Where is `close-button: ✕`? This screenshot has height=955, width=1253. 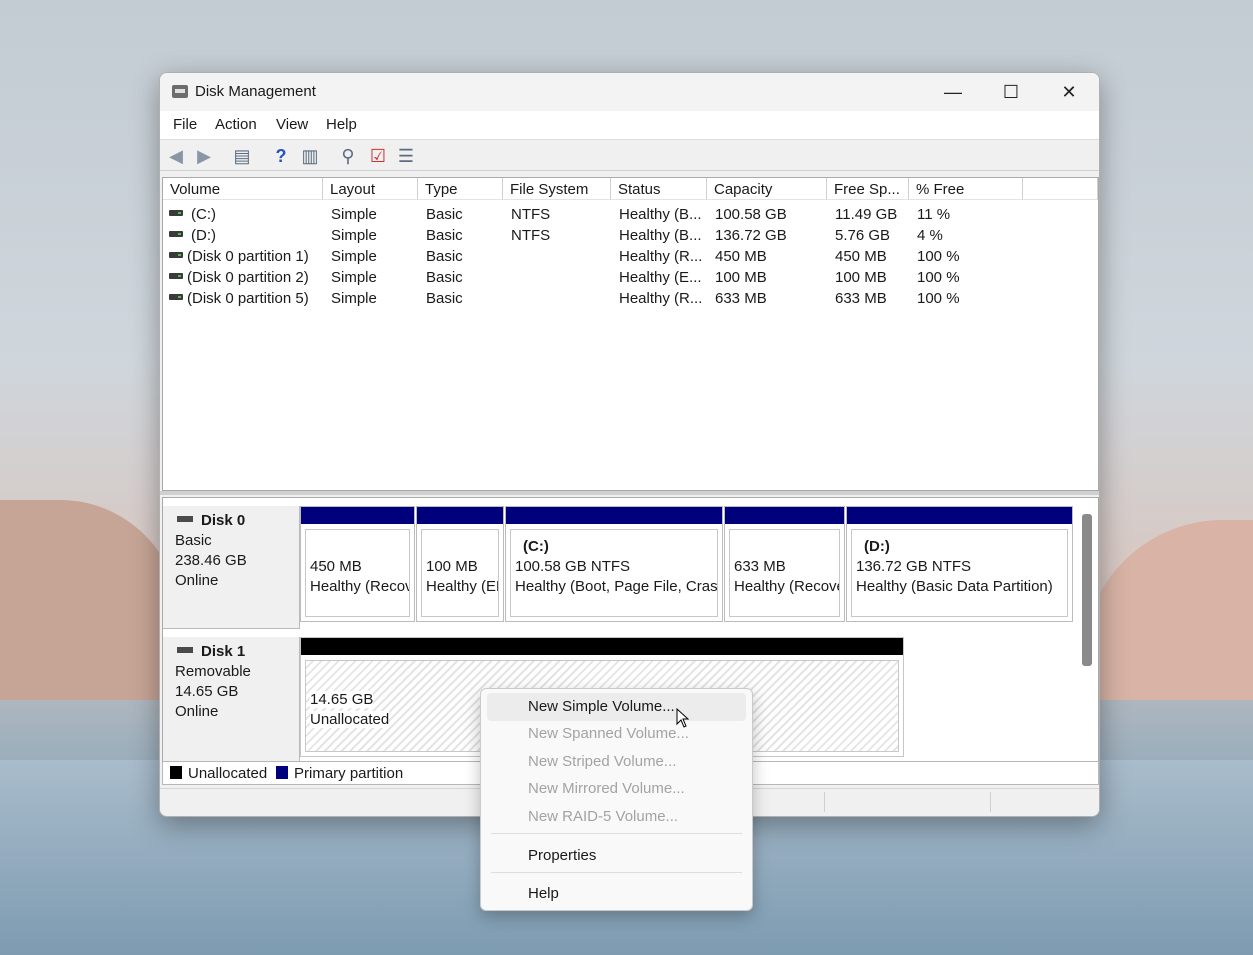
close-button: ✕ is located at coordinates (1069, 92).